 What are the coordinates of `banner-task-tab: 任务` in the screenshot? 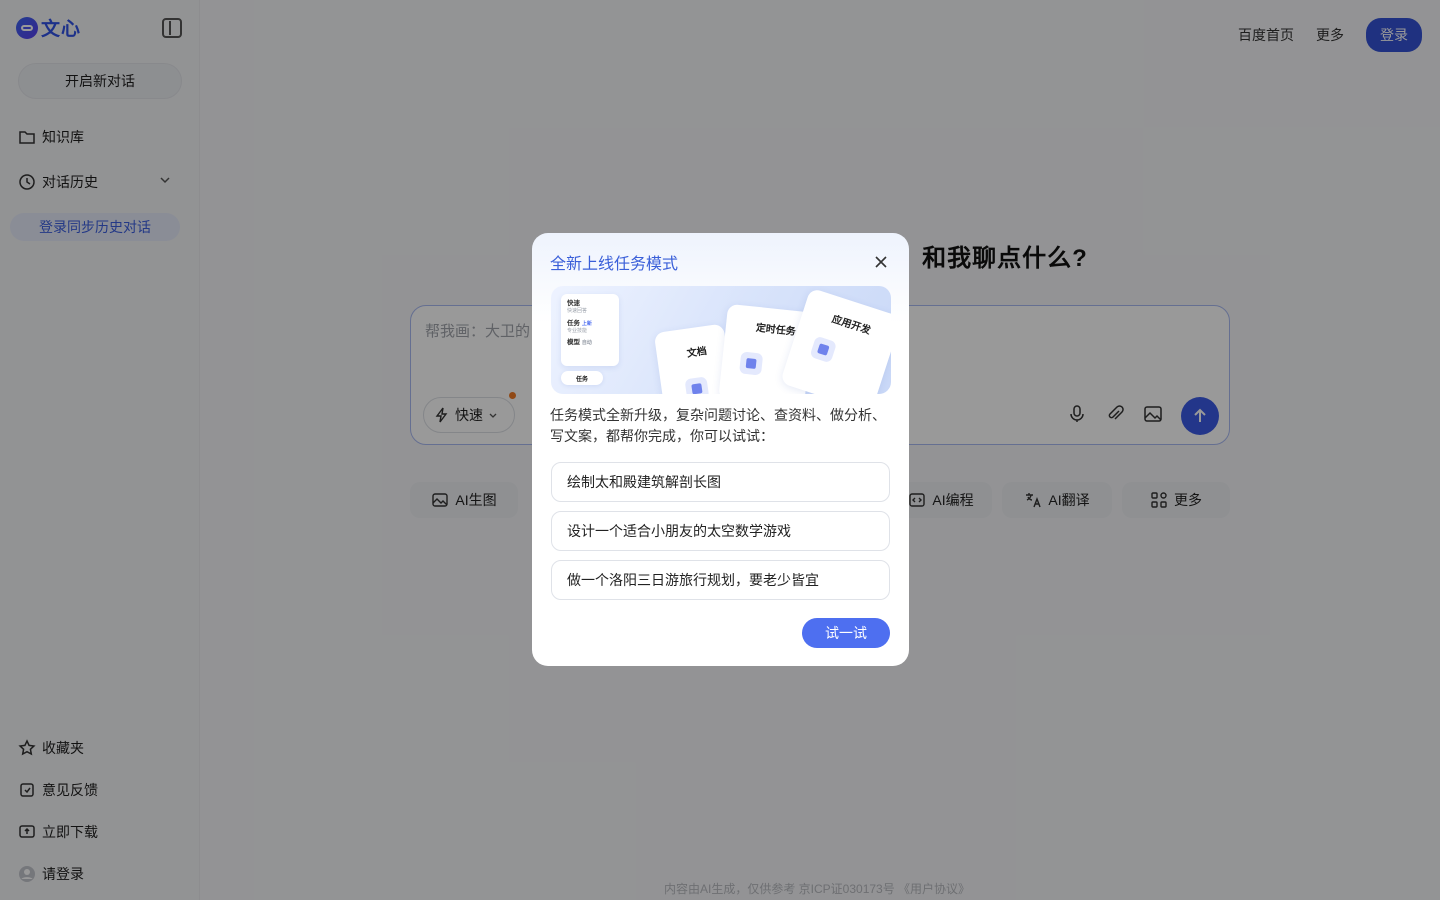 It's located at (582, 378).